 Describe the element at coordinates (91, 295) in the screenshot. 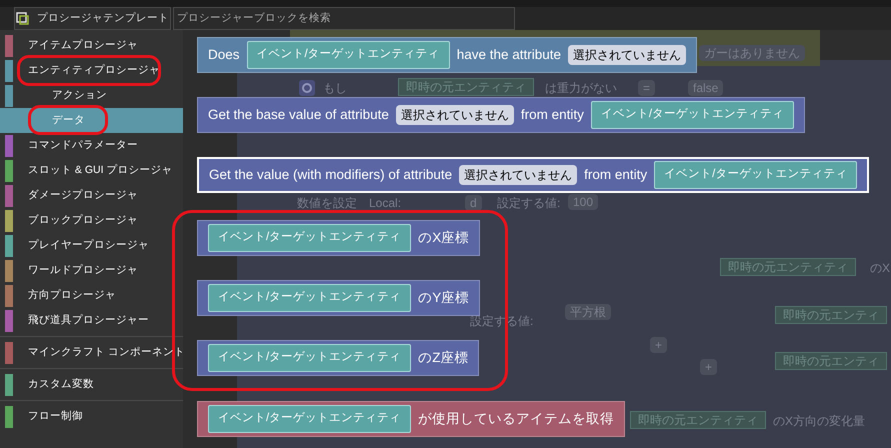

I see `category-item: 方向プロシージャ` at that location.